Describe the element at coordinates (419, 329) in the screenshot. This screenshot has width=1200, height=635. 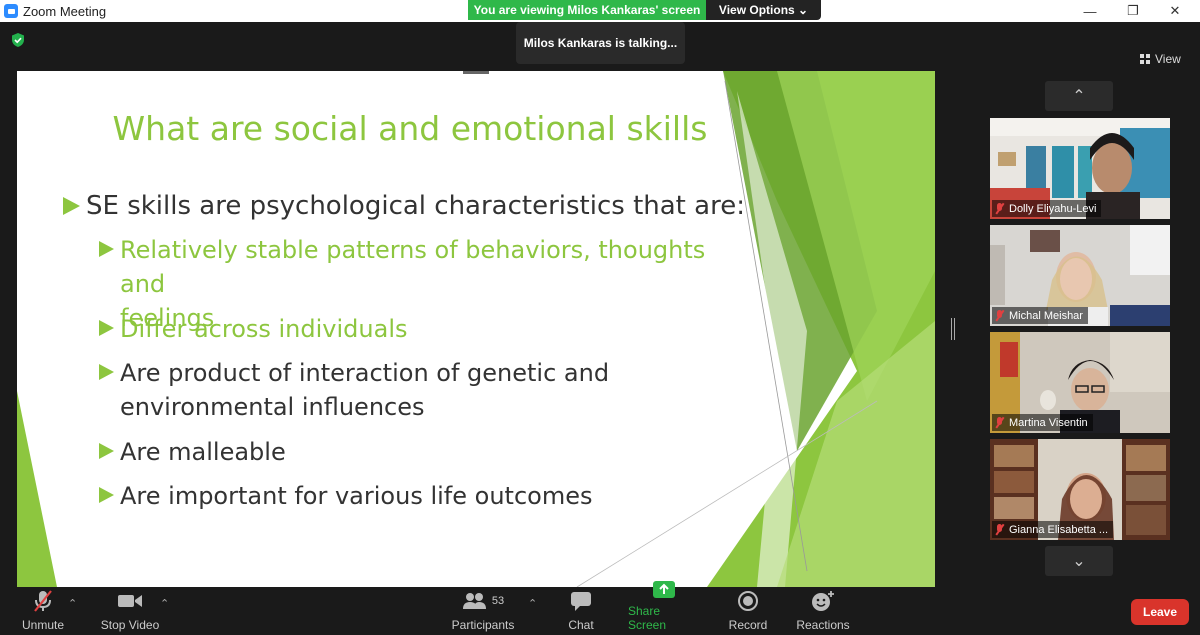
I see `sub-bullet: Differ across individuals` at that location.